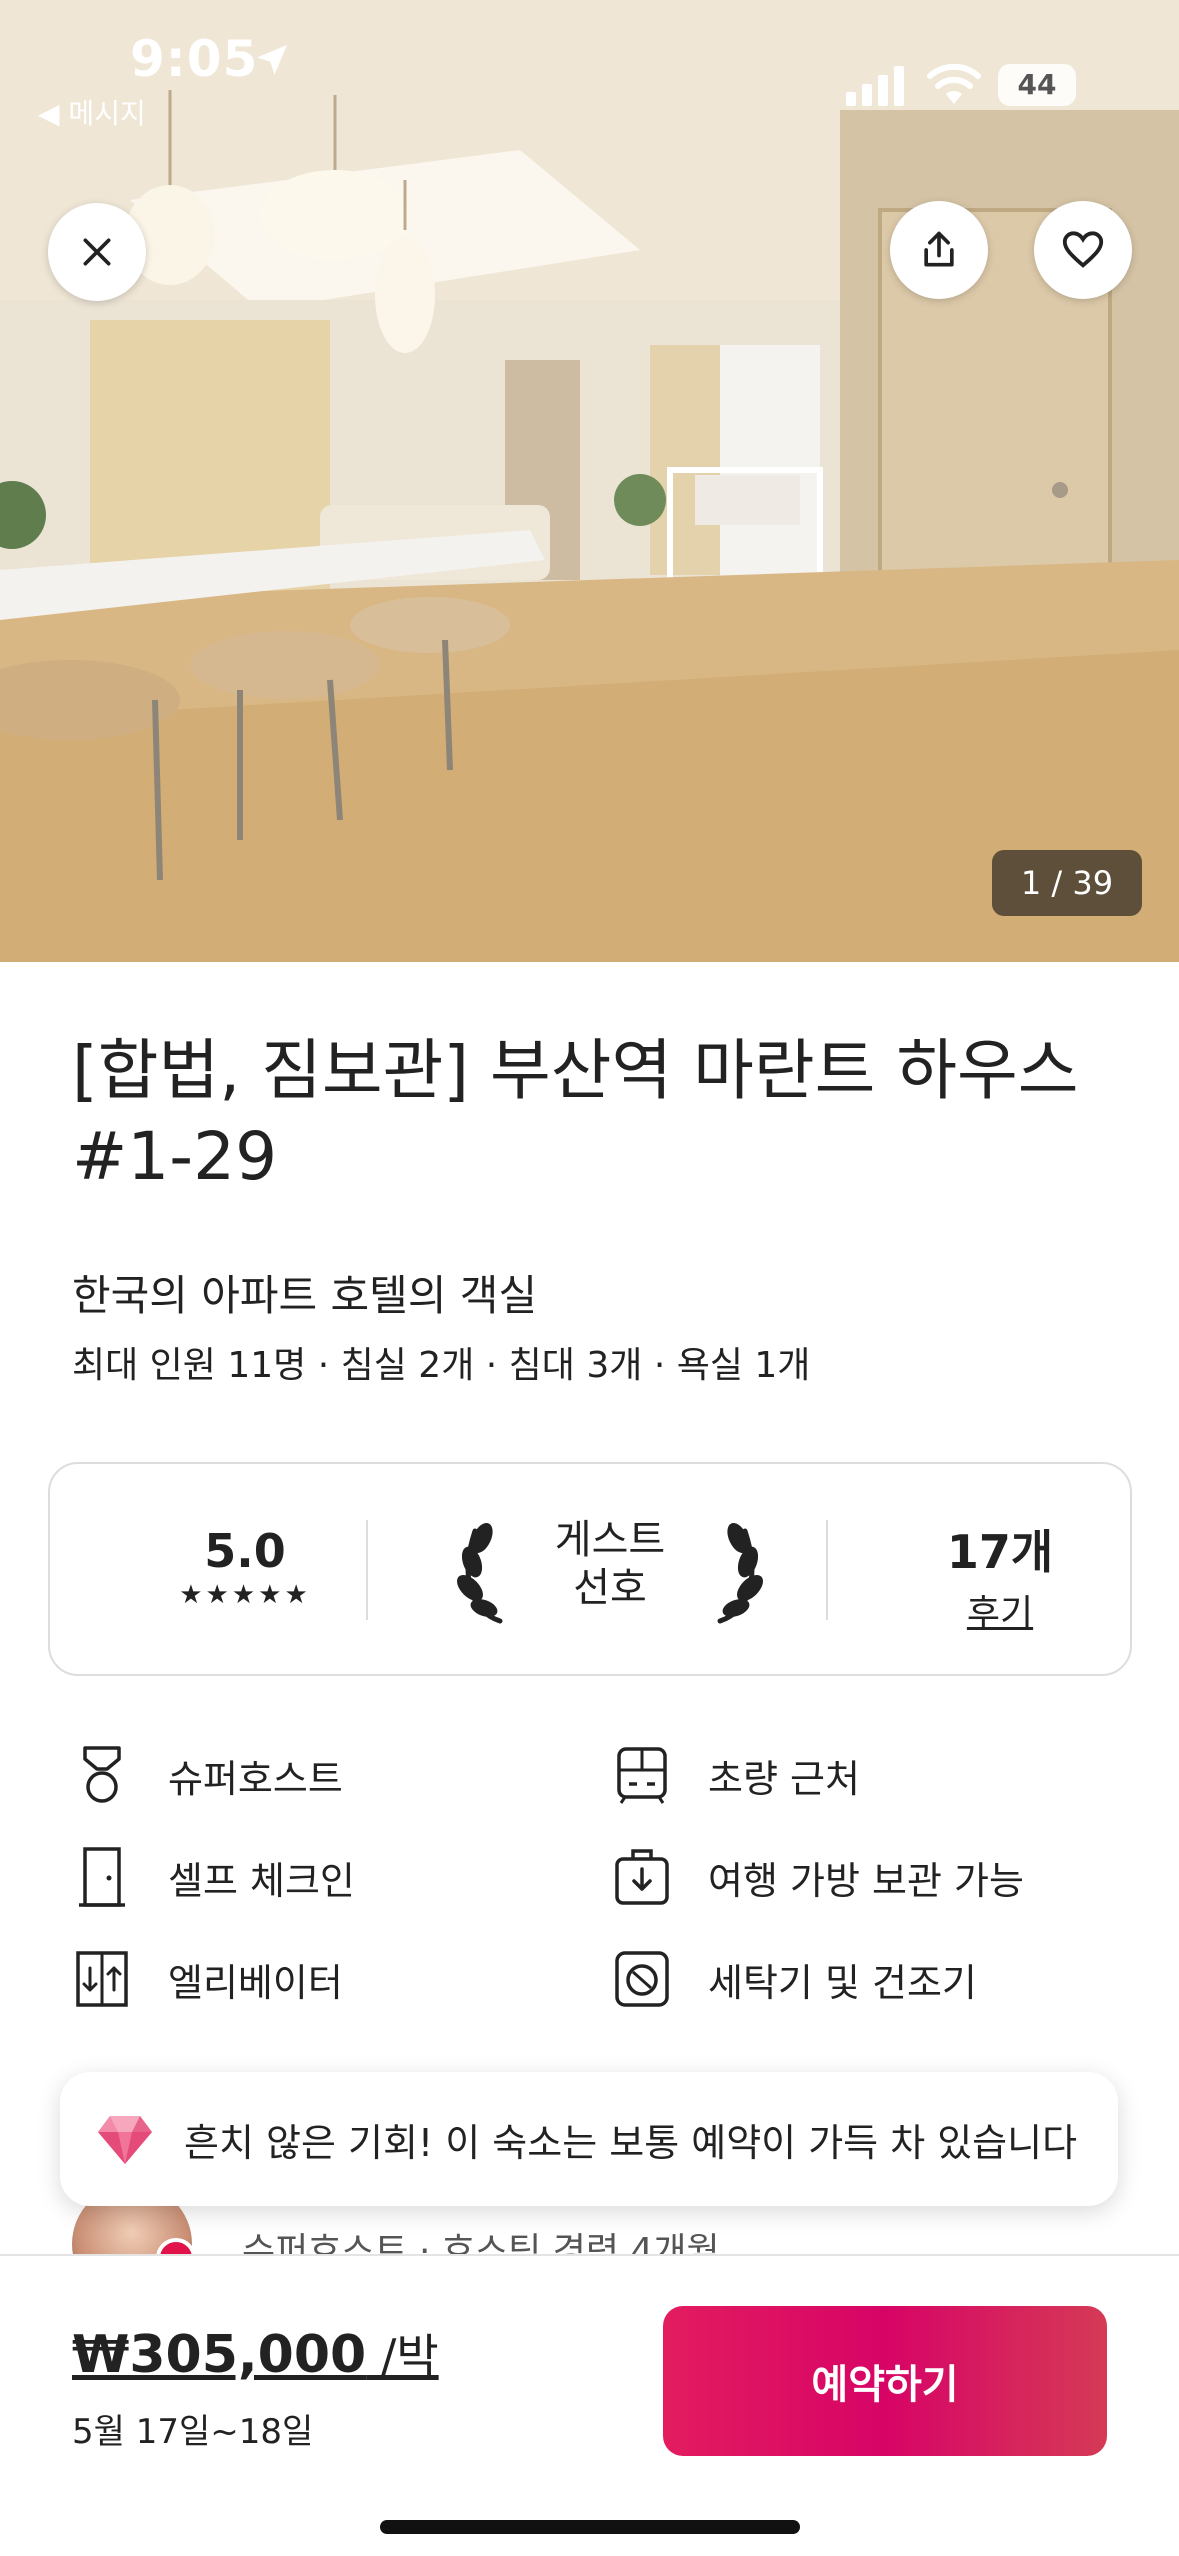  I want to click on rating-summary-card: 5.0 ★★★★★ 게스트 선호 17개 후기, so click(590, 1569).